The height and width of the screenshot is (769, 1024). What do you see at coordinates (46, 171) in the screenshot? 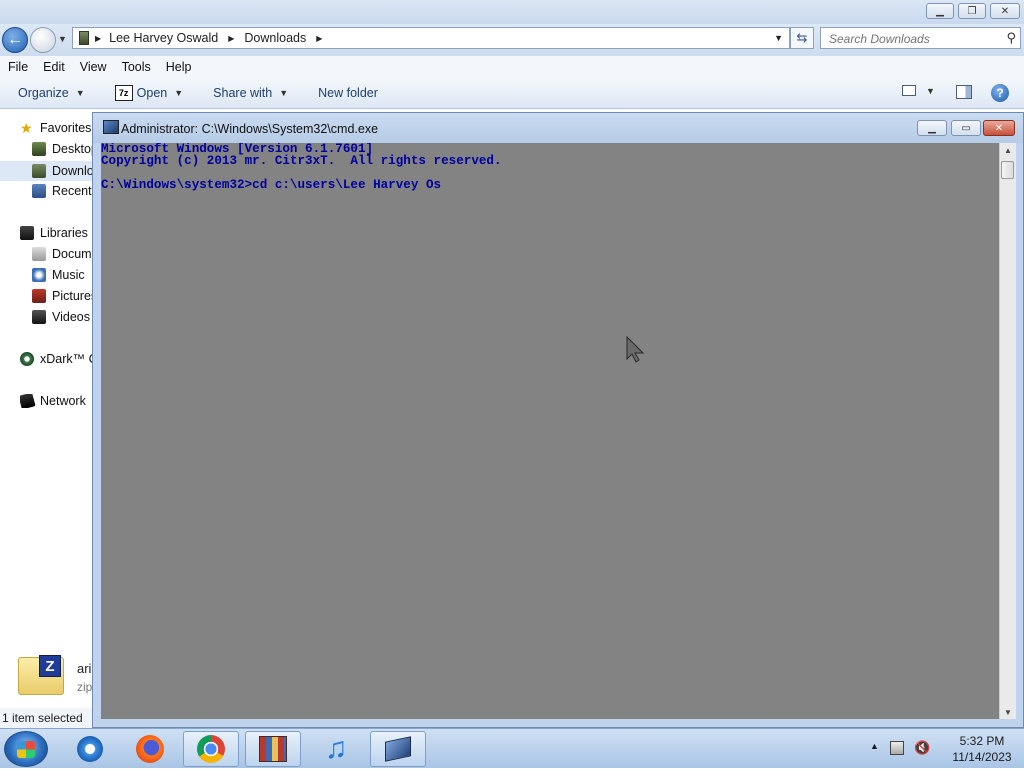
I see `nav-downloads: Downlo` at bounding box center [46, 171].